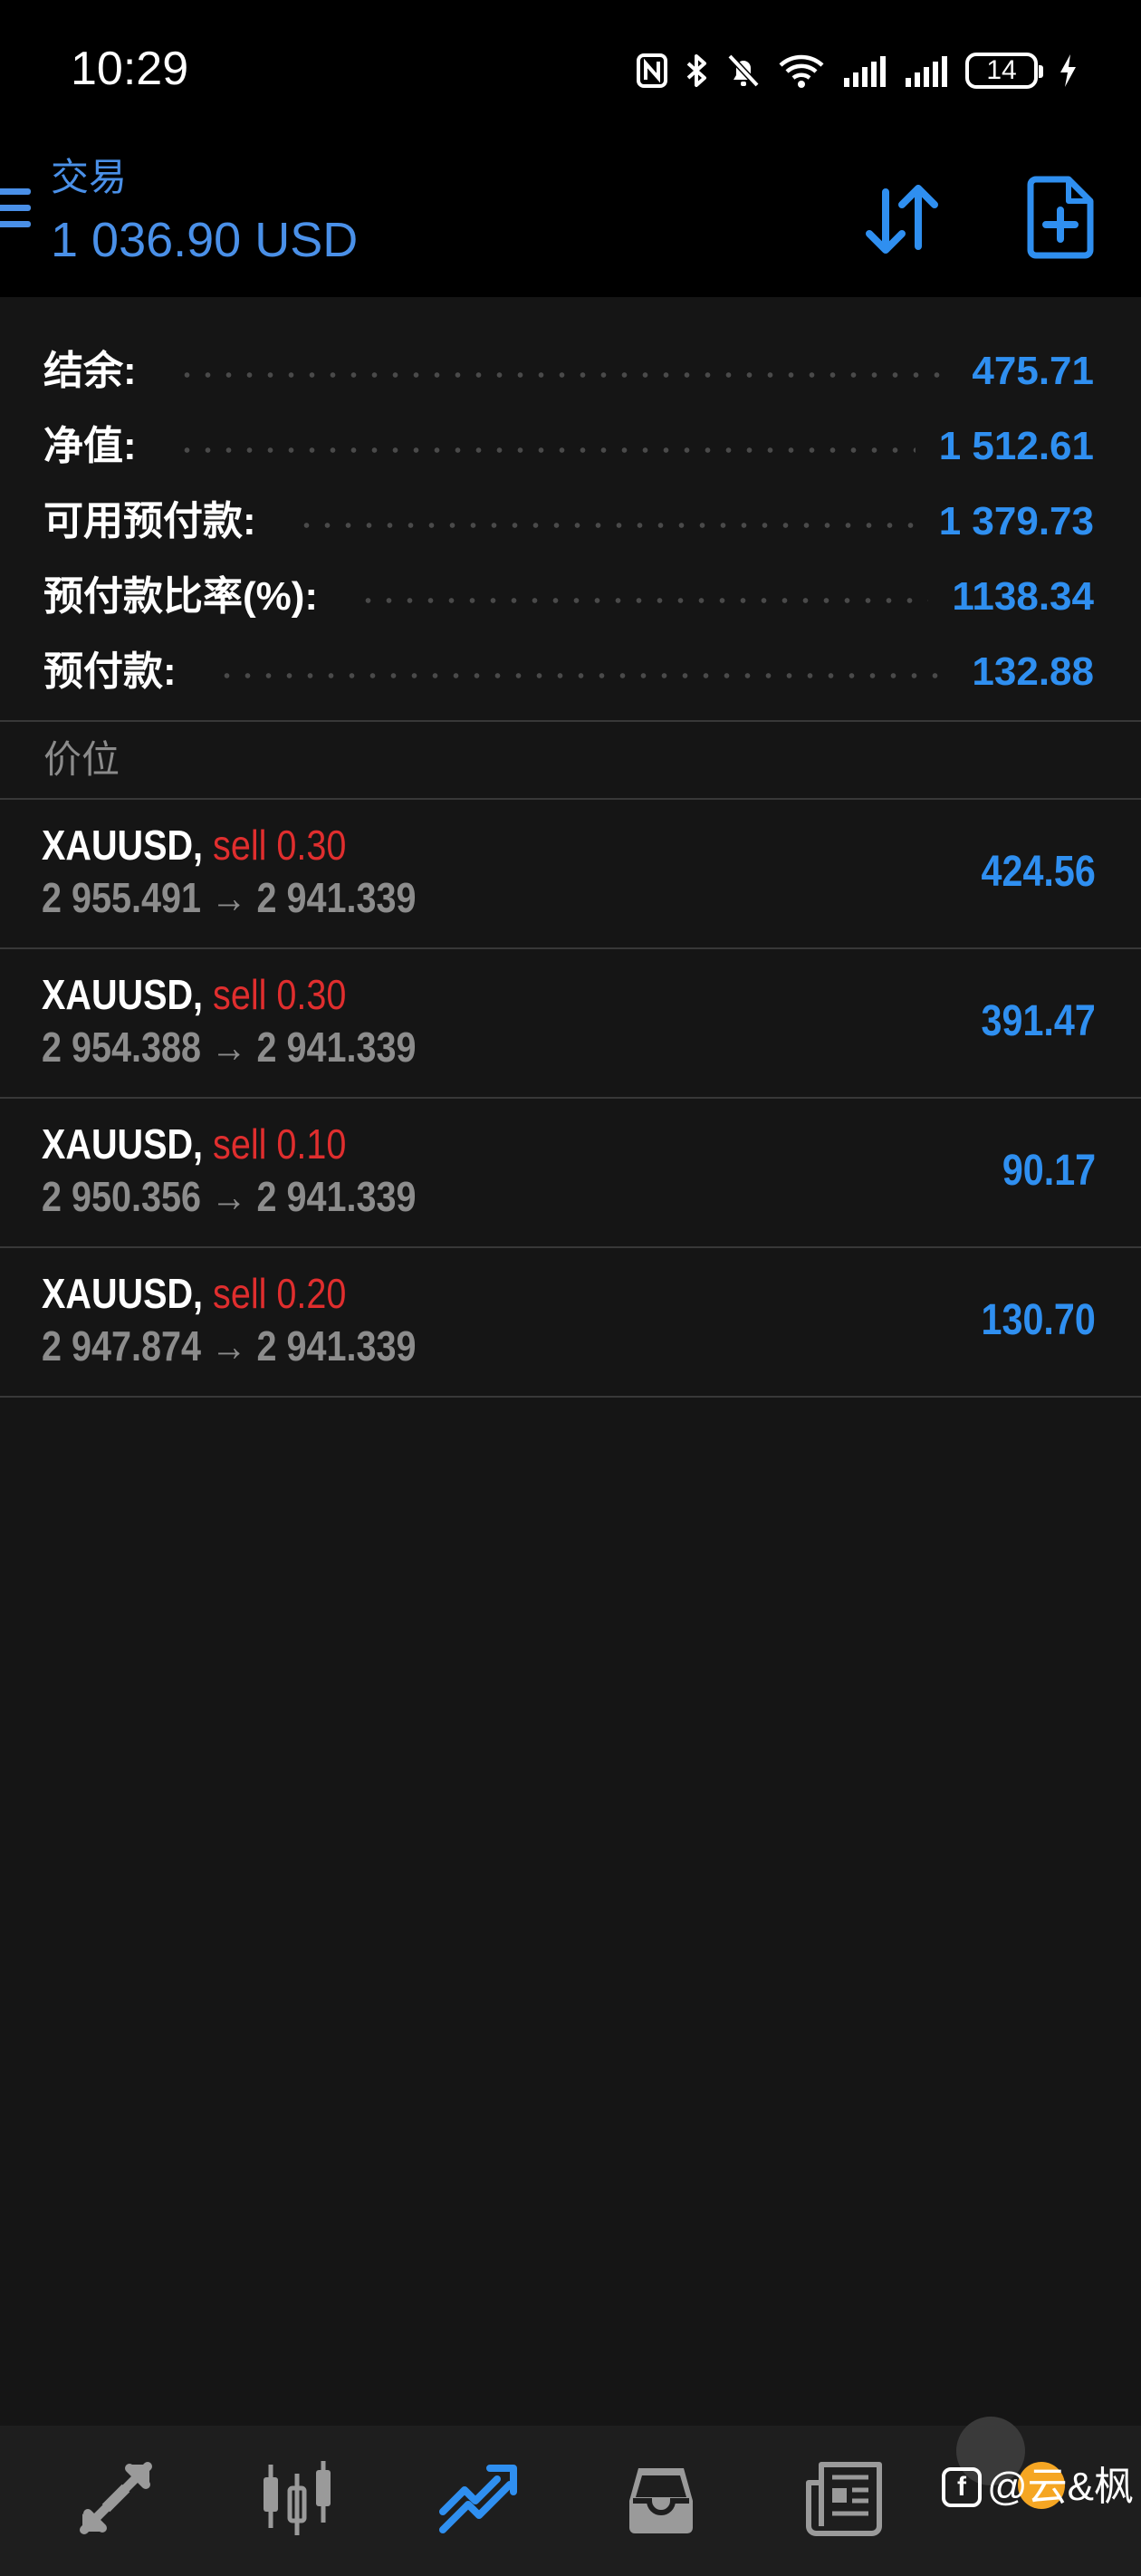 The image size is (1141, 2576). Describe the element at coordinates (1017, 521) in the screenshot. I see `summary-value: 1 379.73` at that location.